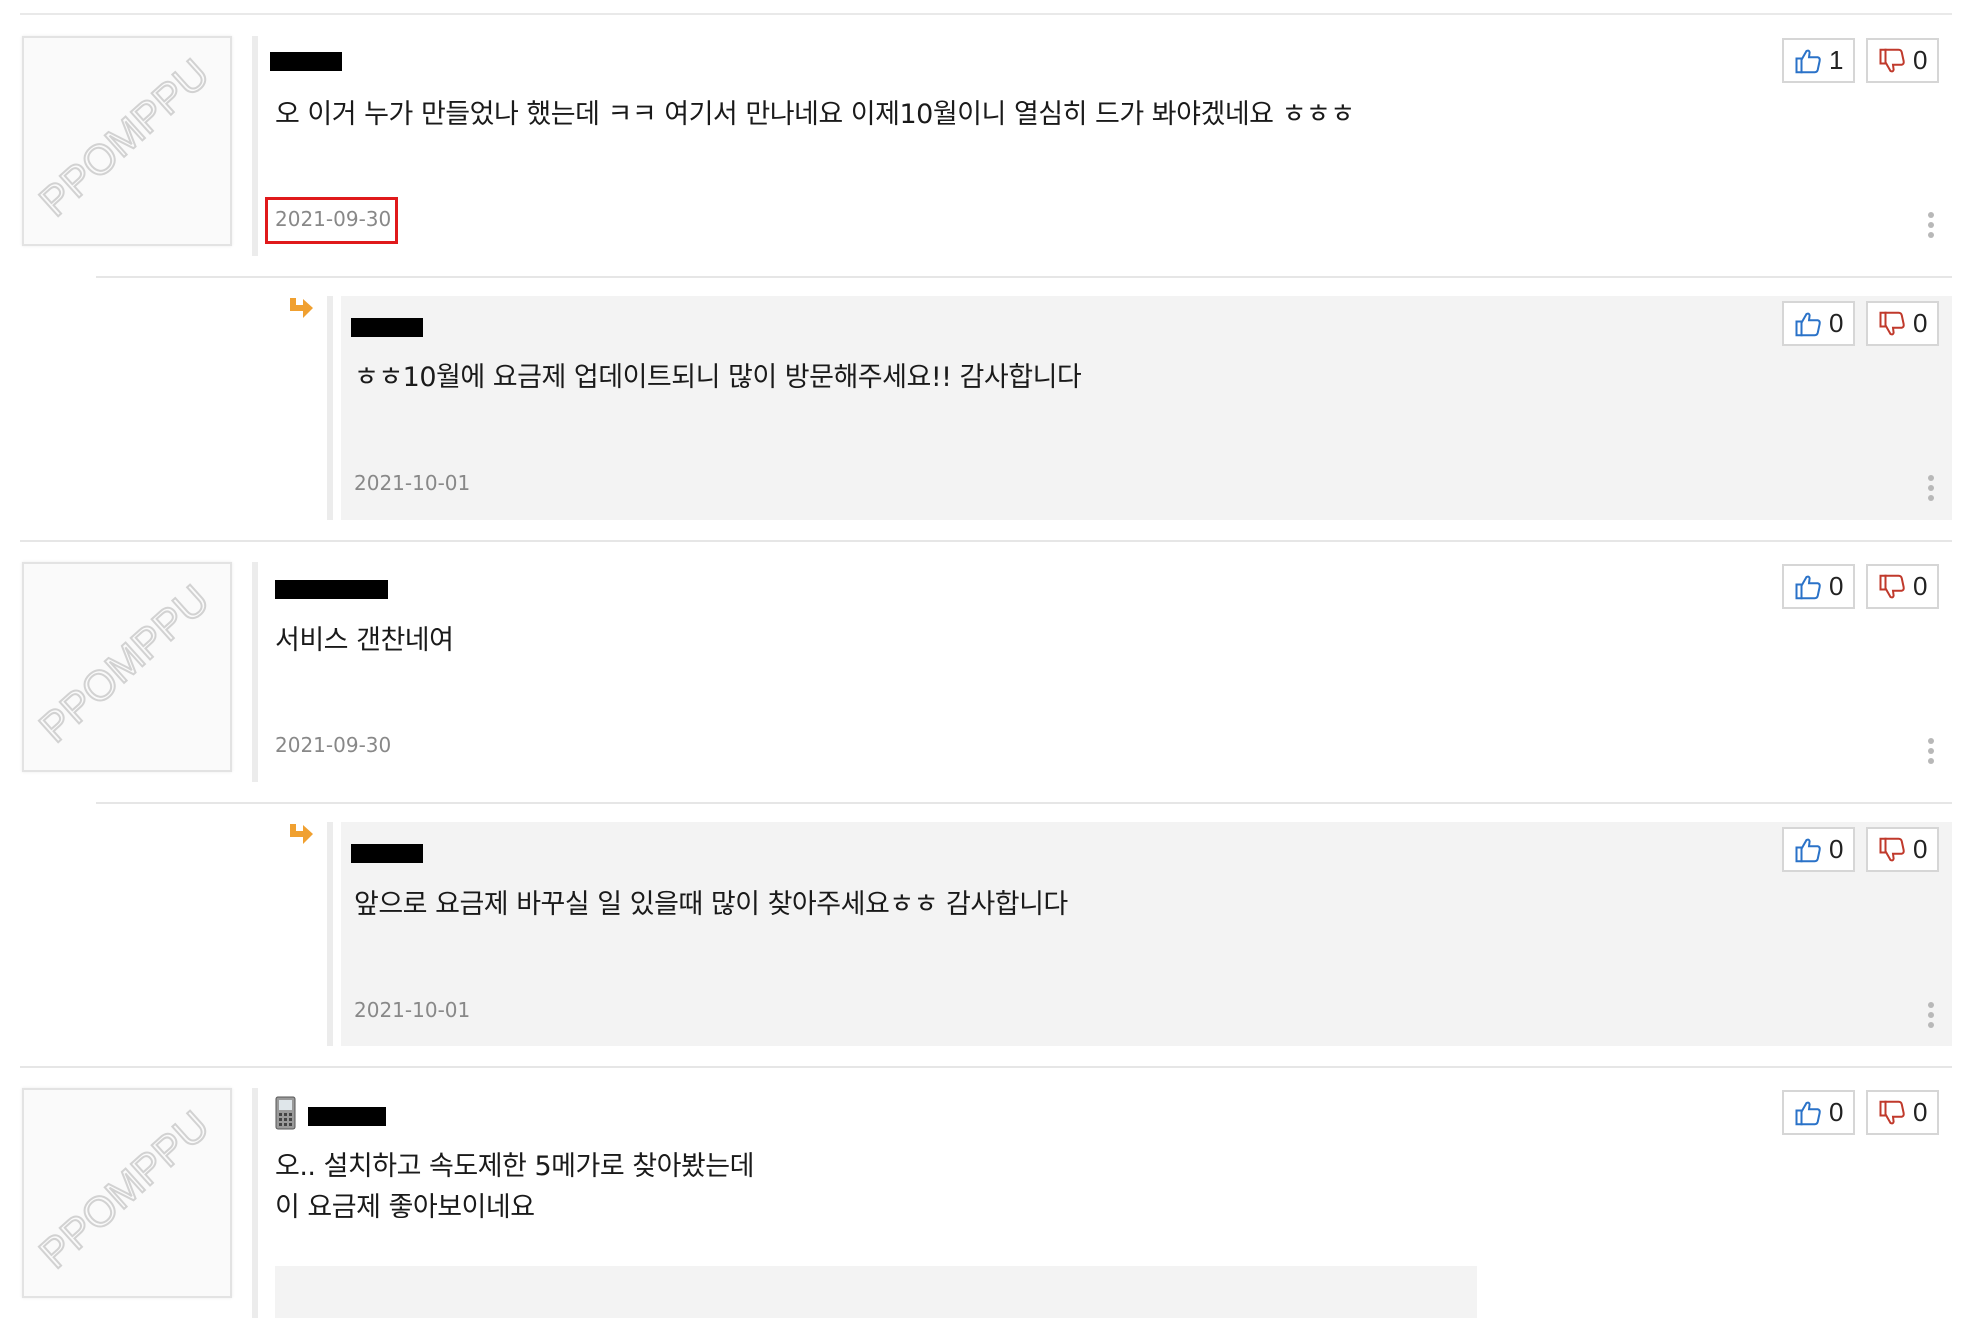 The width and height of the screenshot is (1970, 1318). I want to click on comment-text-line-1: 오.. 설치하고 속도제한 5메가로 찾아봤는데, so click(514, 1166).